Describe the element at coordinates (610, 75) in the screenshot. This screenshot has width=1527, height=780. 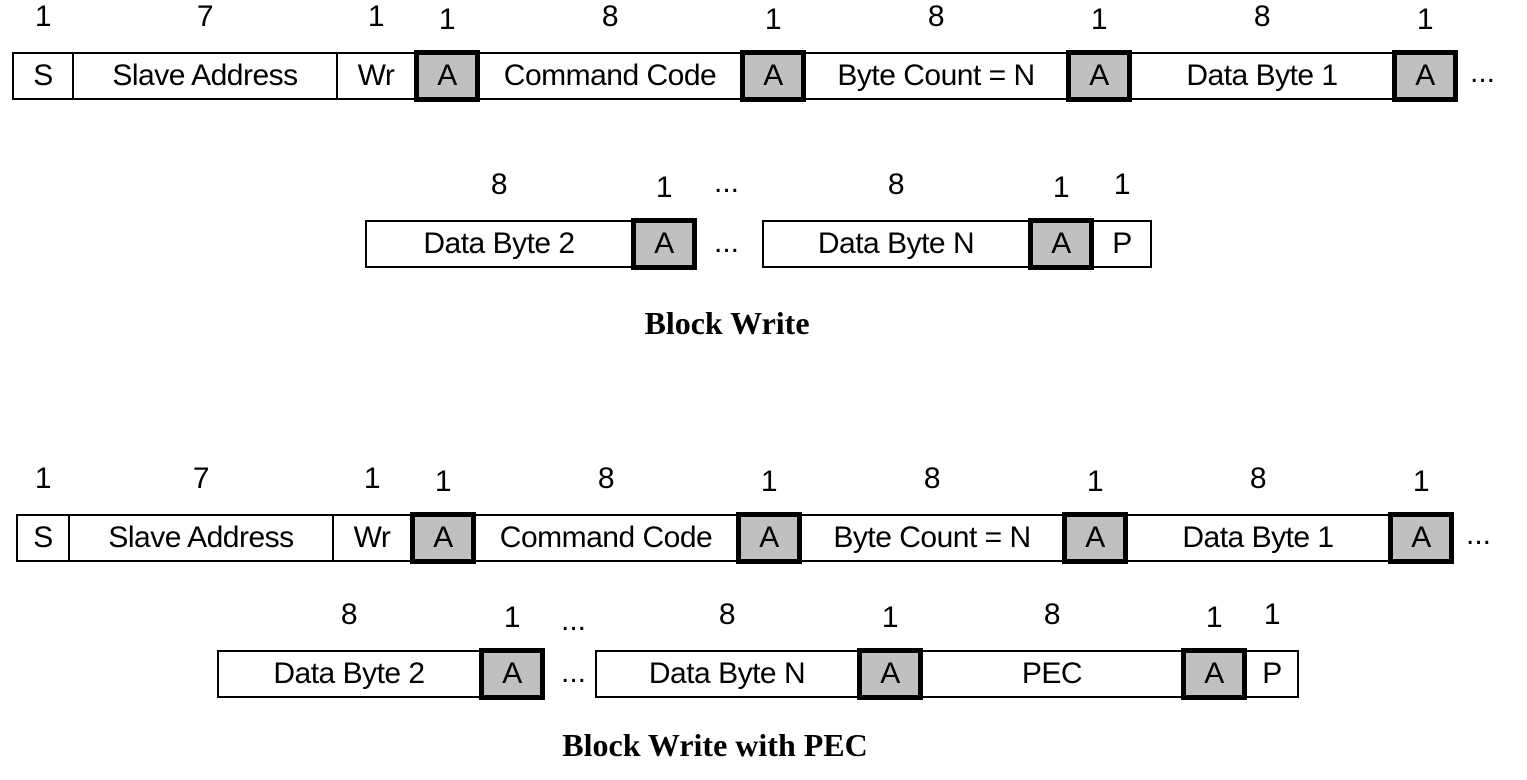
I see `field-label: Command Code` at that location.